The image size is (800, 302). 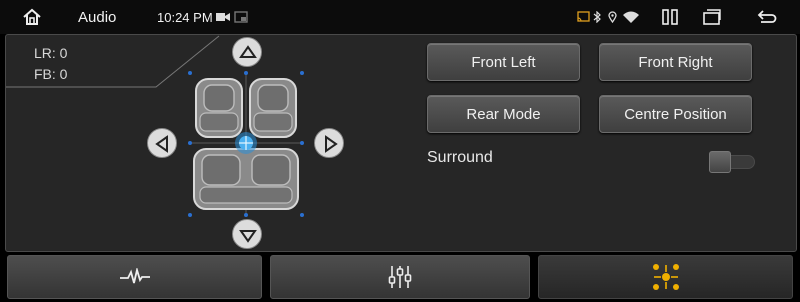 I want to click on equalizer-sliders-icon, so click(x=400, y=277).